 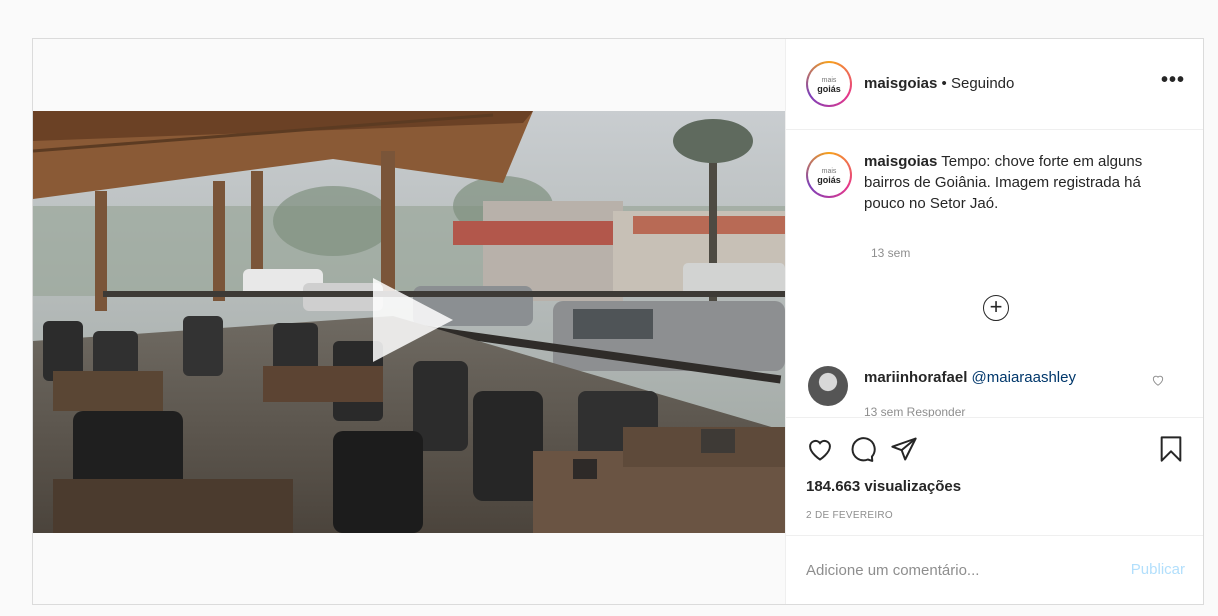 I want to click on comment-heart-icon, so click(x=1158, y=380).